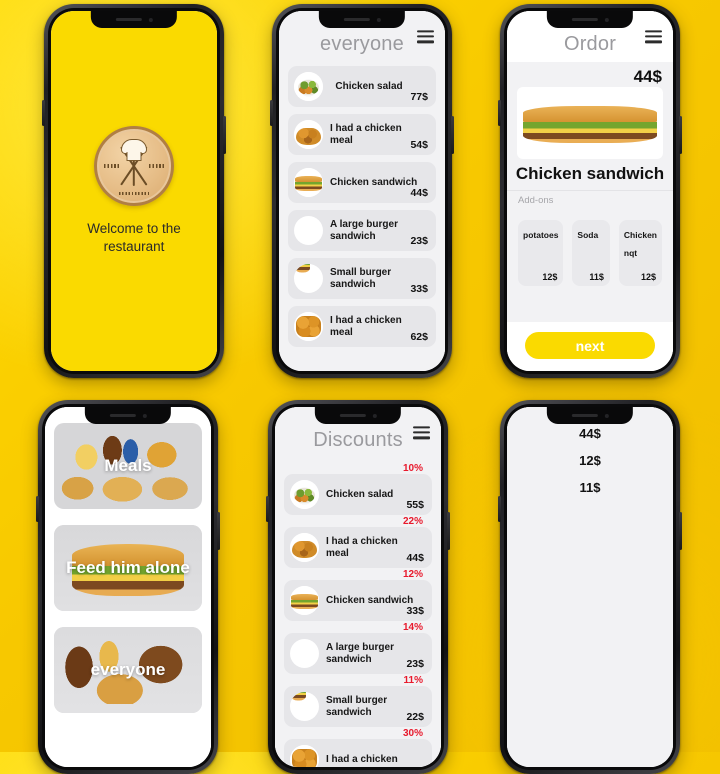 The height and width of the screenshot is (774, 720). What do you see at coordinates (412, 468) in the screenshot?
I see `discount-badge: 10%` at bounding box center [412, 468].